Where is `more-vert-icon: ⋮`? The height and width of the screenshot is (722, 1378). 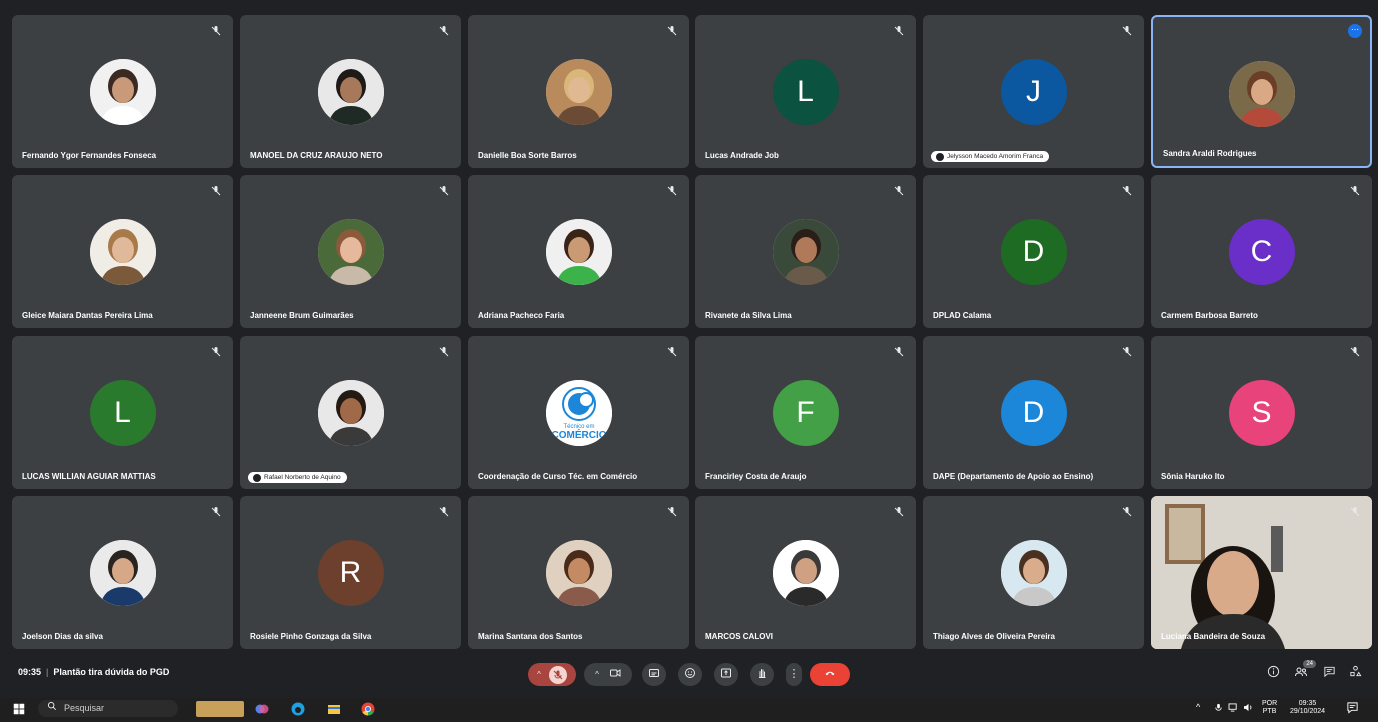 more-vert-icon: ⋮ is located at coordinates (794, 674).